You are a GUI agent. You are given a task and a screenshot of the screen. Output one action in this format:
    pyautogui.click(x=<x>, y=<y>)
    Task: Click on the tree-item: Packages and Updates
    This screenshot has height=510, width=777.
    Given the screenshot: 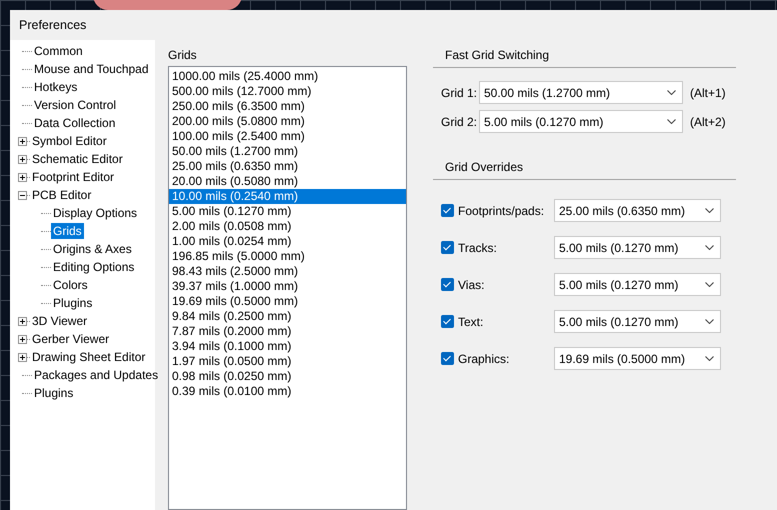 What is the action you would take?
    pyautogui.click(x=96, y=375)
    